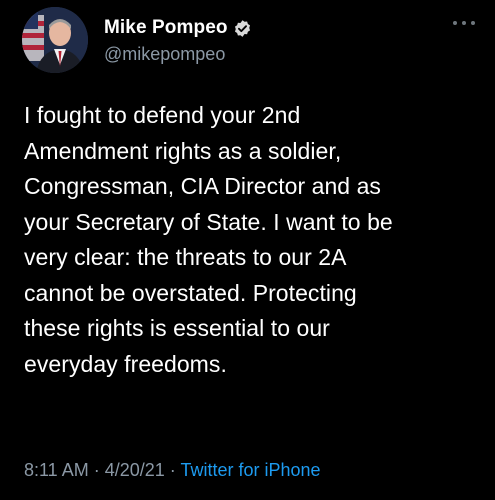  I want to click on tweet-source-link: Twitter for iPhone, so click(250, 470).